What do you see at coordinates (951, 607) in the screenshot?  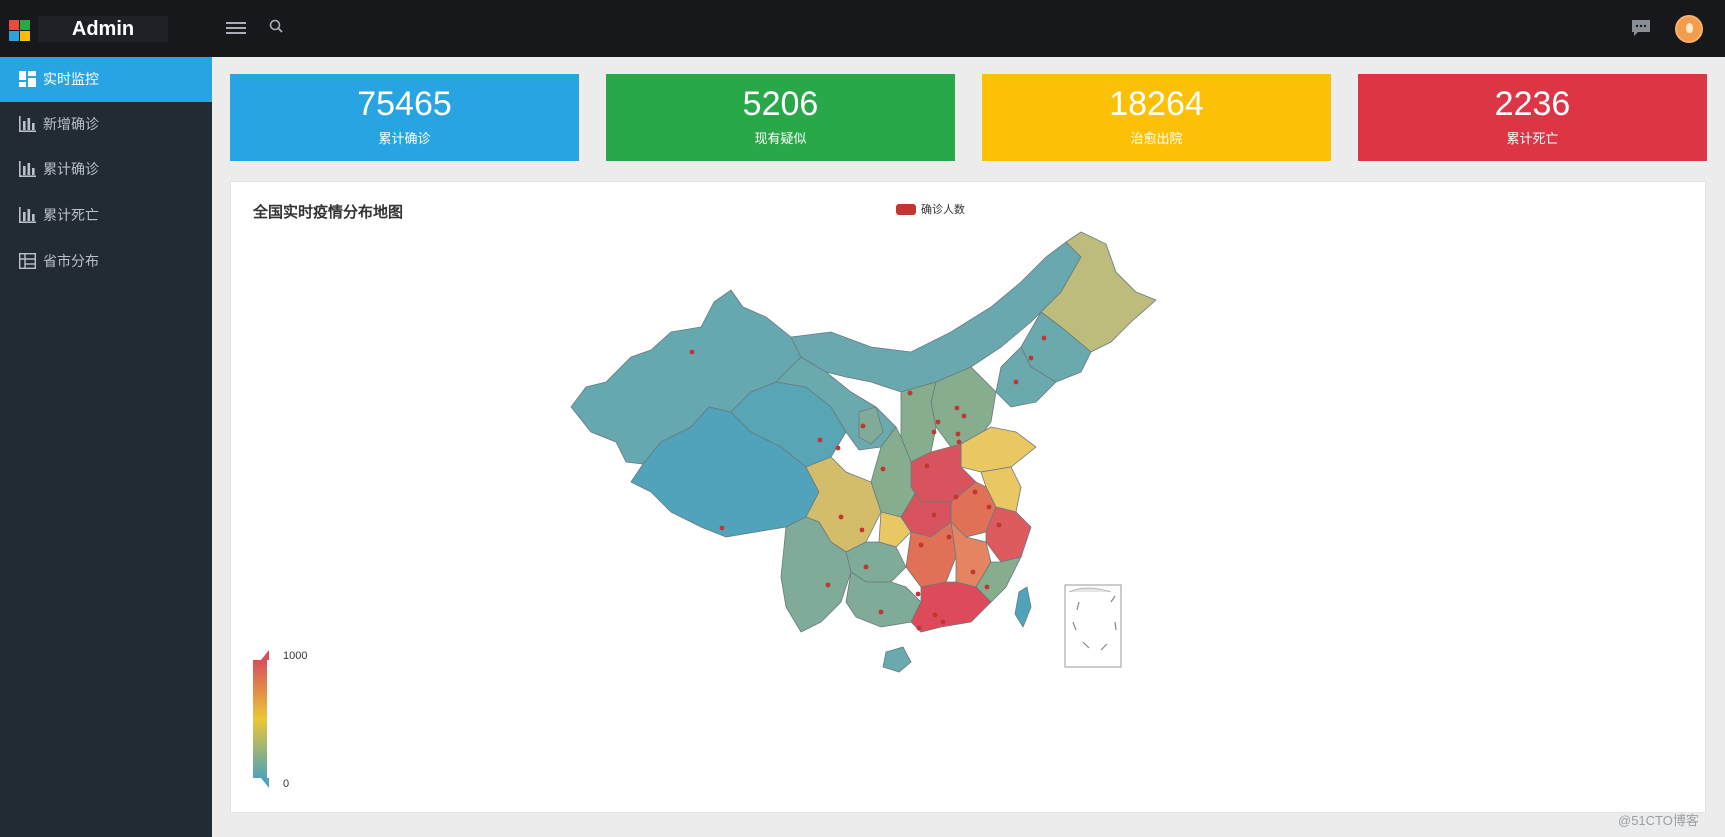 I see `province-guangdong` at bounding box center [951, 607].